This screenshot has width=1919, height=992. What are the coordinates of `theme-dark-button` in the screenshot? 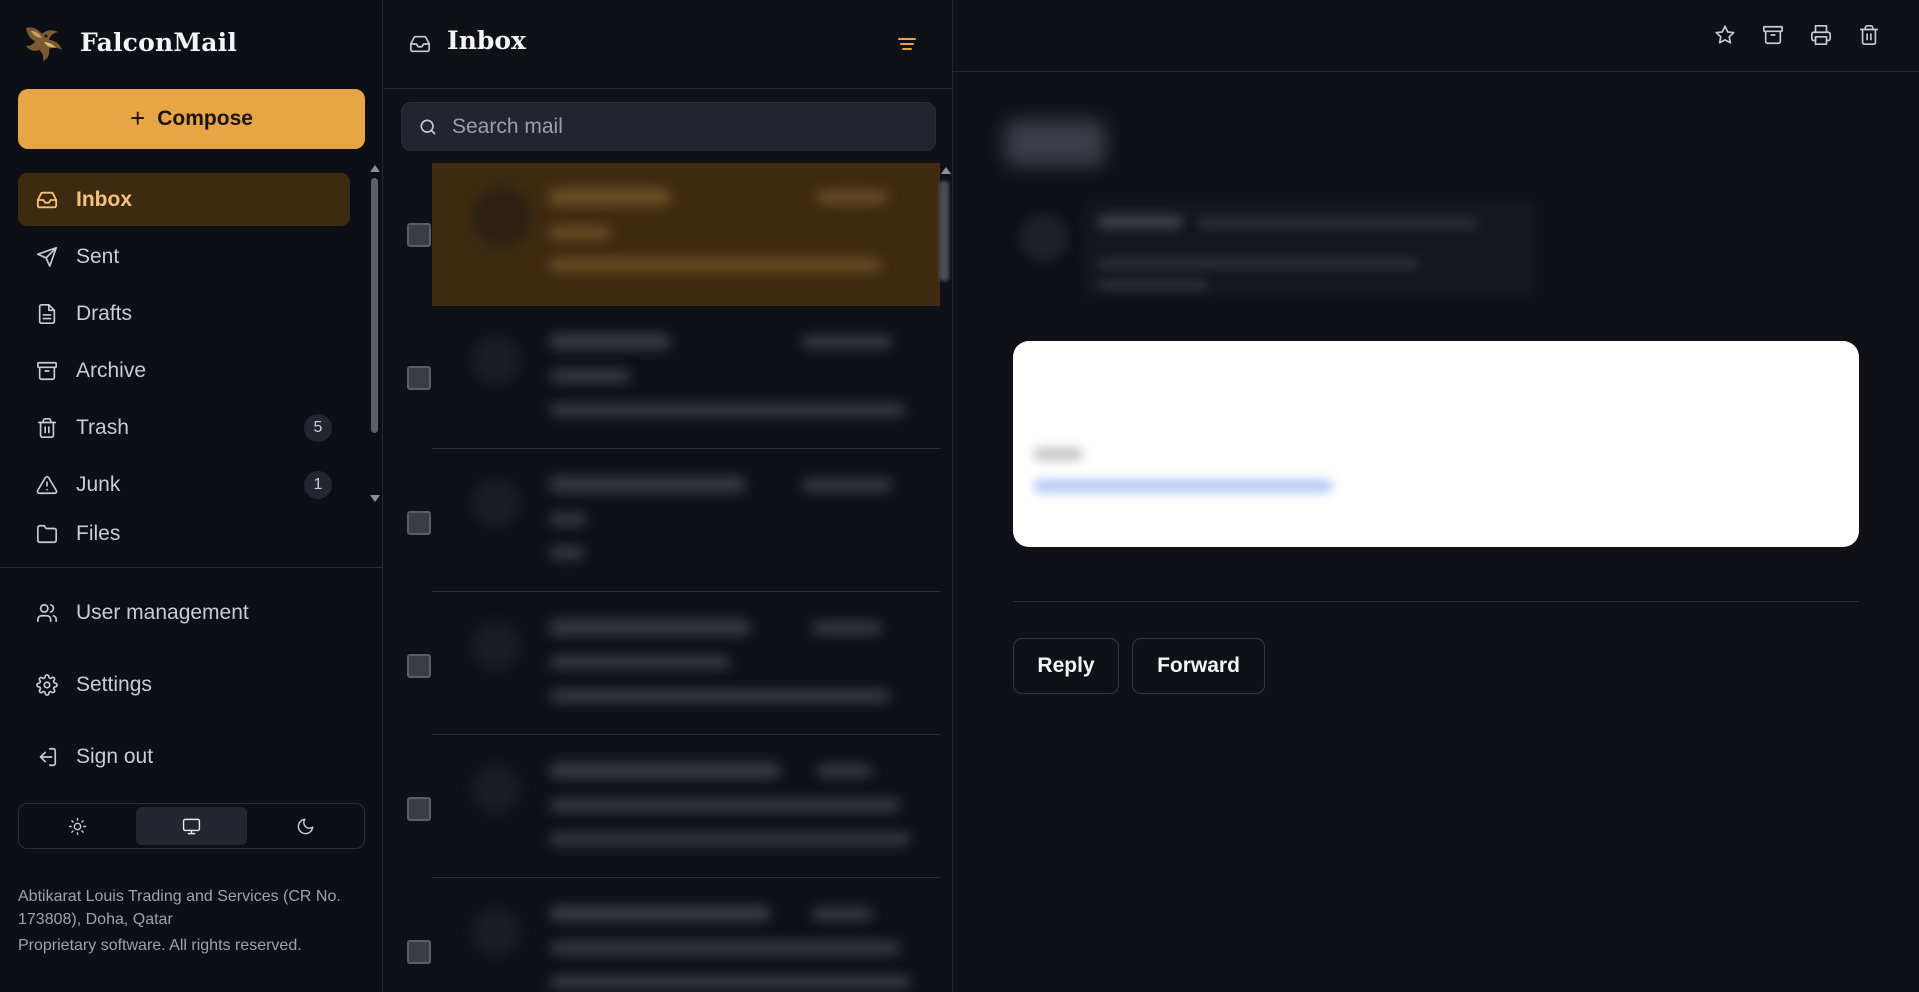 It's located at (305, 826).